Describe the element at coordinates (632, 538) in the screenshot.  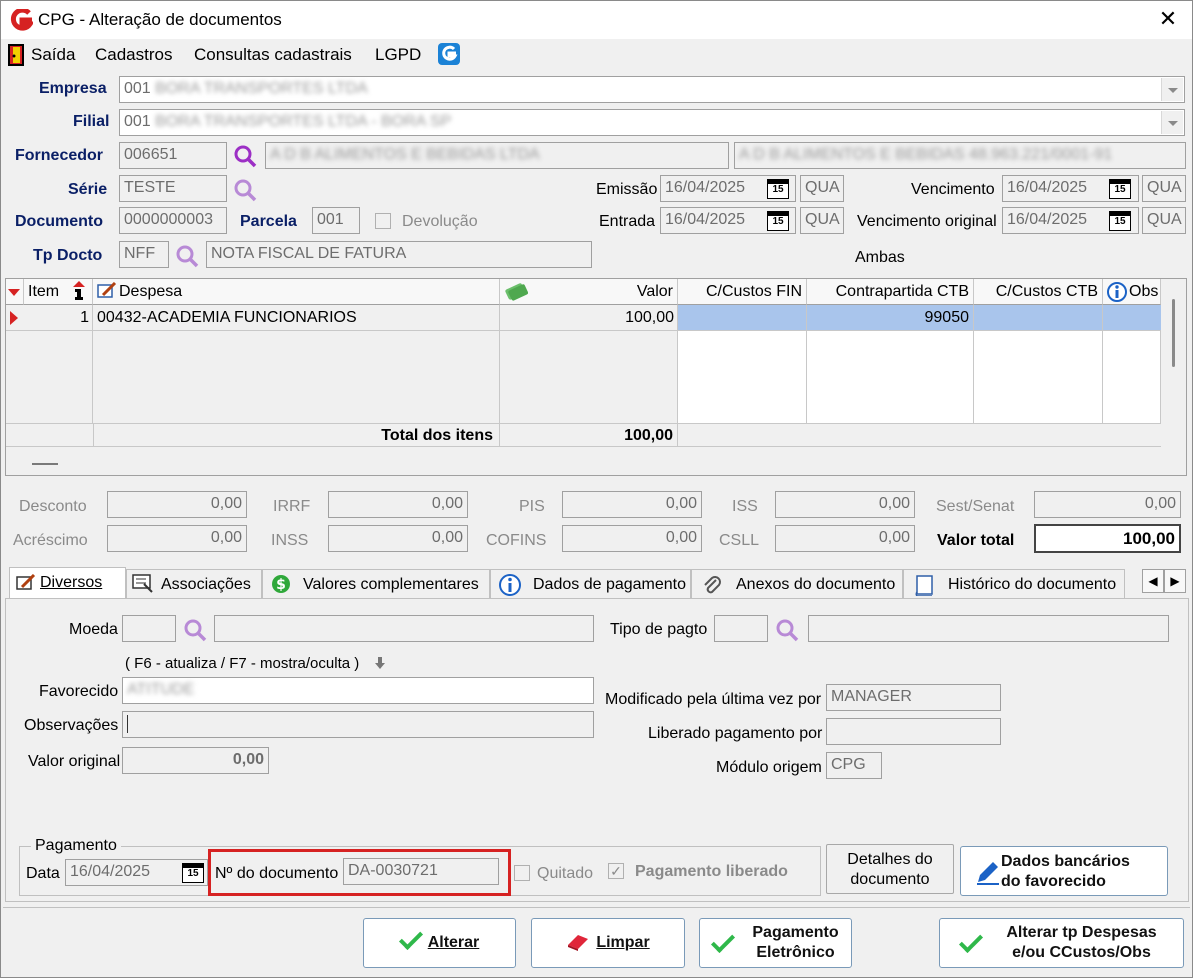
I see `cofins-field: 0,00` at that location.